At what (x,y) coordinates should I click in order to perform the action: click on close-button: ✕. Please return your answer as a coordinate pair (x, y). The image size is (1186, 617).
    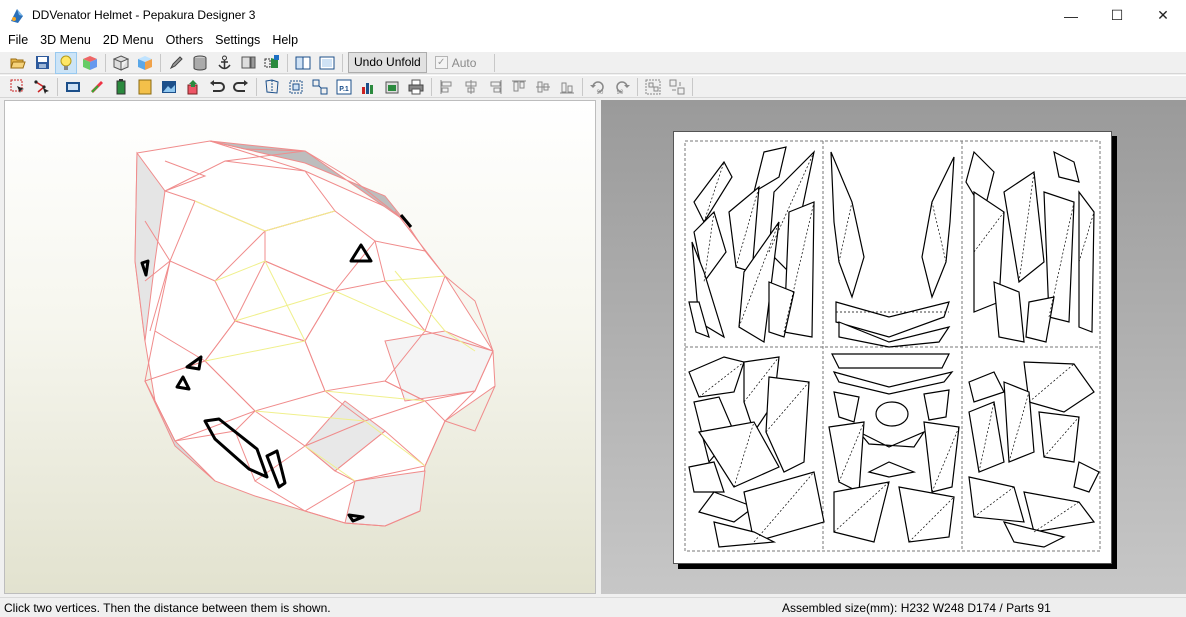
    Looking at the image, I should click on (1163, 15).